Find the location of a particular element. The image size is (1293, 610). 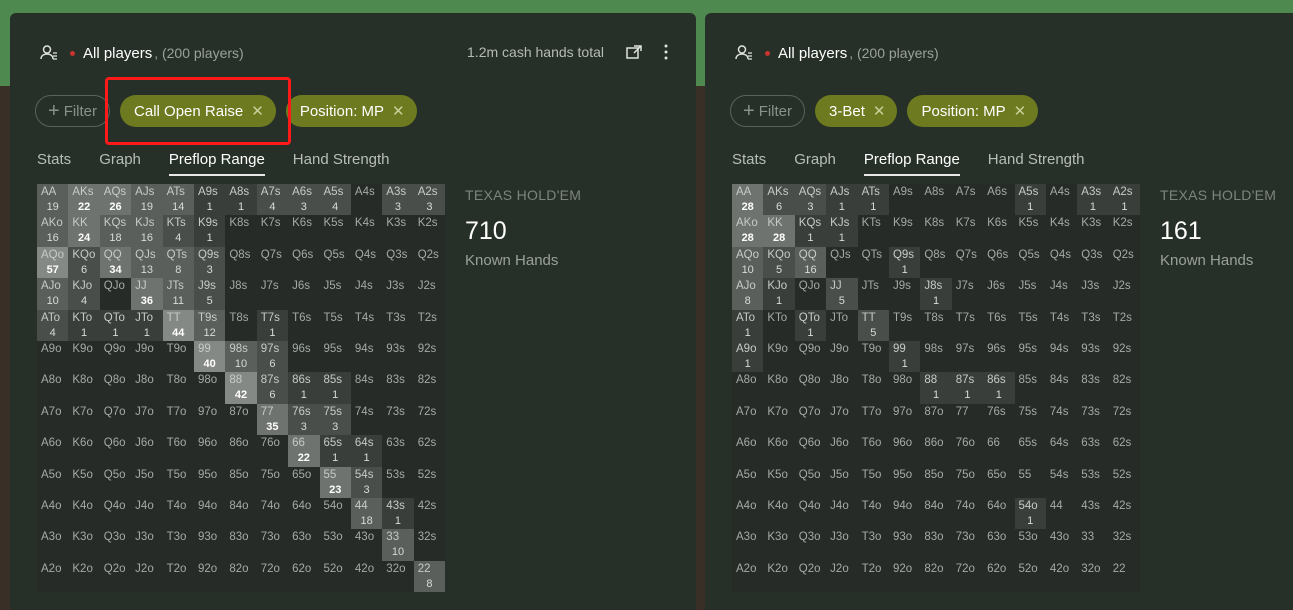

hand-cell-84s: 84s is located at coordinates (366, 388).